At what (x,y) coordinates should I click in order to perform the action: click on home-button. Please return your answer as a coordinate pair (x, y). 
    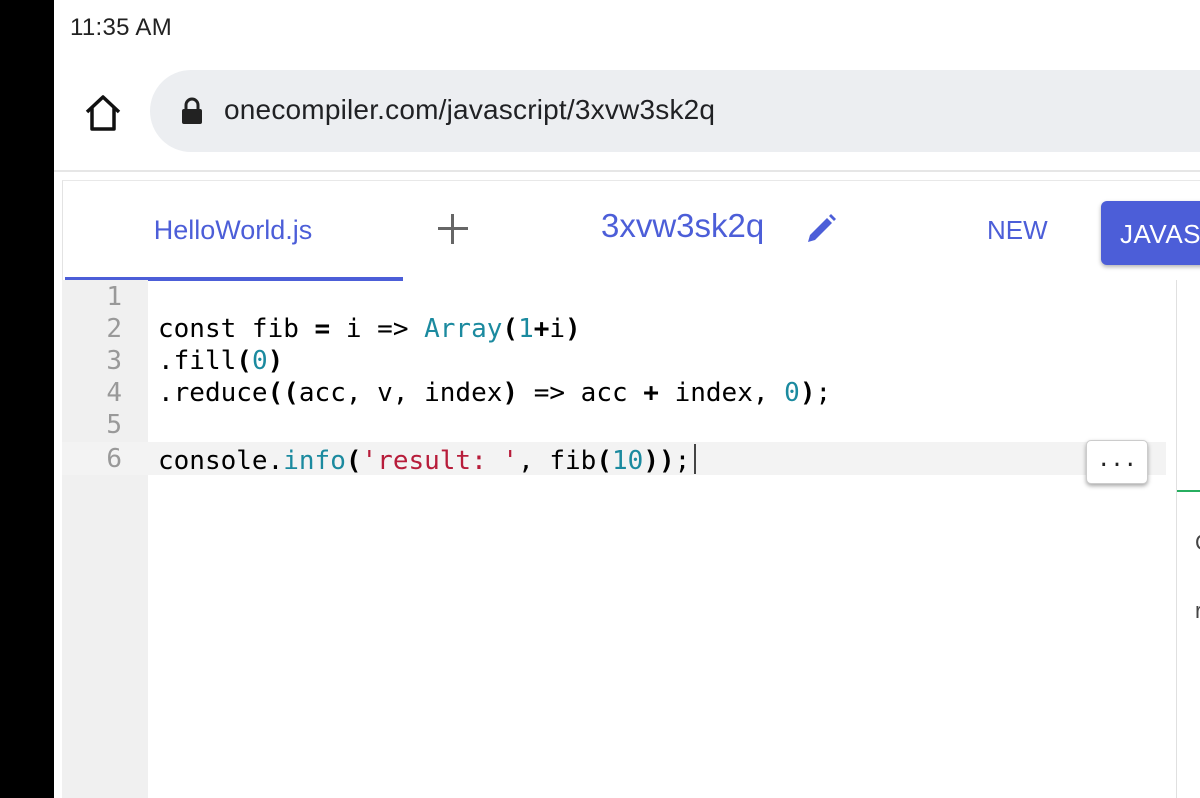
    Looking at the image, I should click on (103, 113).